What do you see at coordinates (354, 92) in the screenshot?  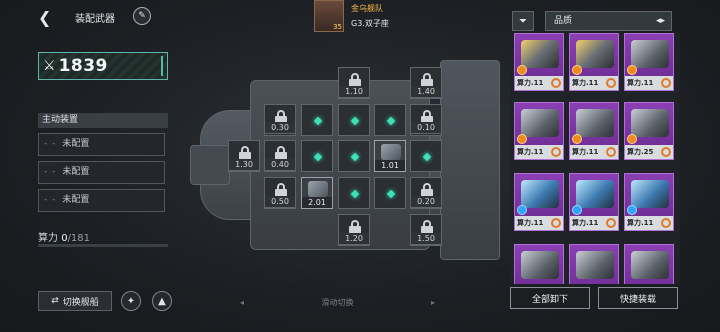 I see `slot-cost: 1.10` at bounding box center [354, 92].